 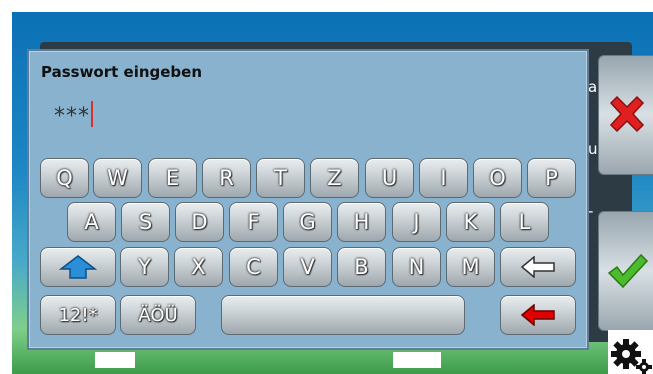 I want to click on gear-icon, so click(x=631, y=356).